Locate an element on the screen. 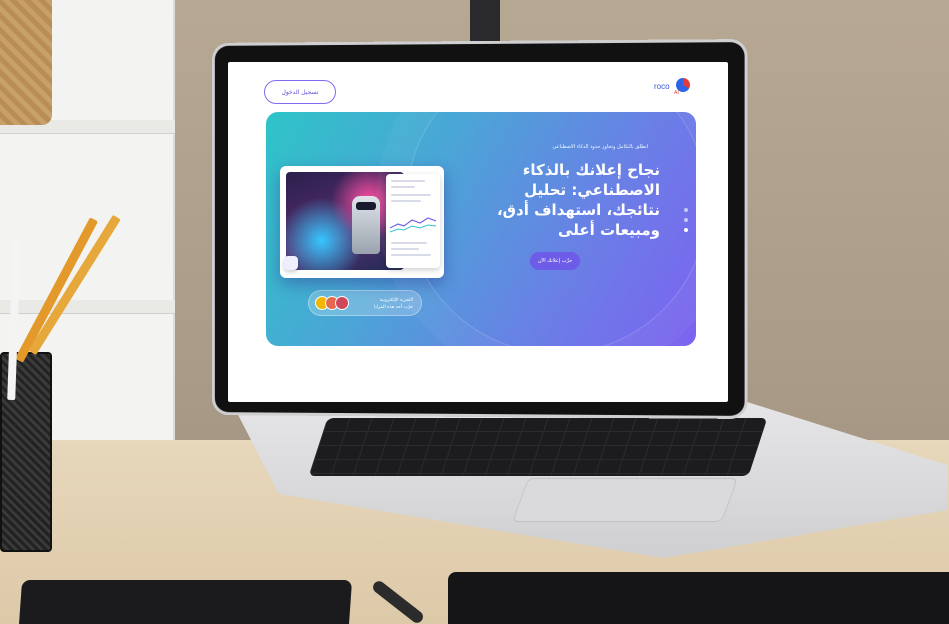 Image resolution: width=949 pixels, height=624 pixels. login-button: تسجيل الدخول is located at coordinates (300, 92).